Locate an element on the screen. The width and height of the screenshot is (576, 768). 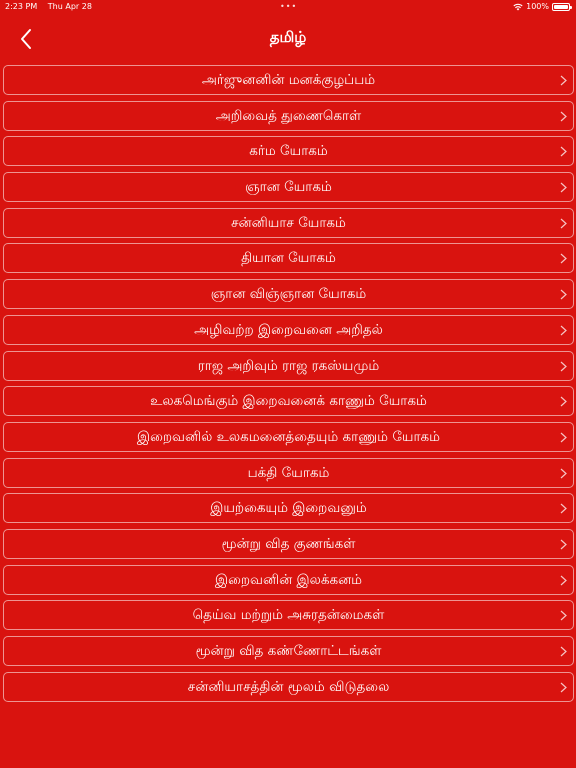
list-item: தியான யோகம் is located at coordinates (288, 258).